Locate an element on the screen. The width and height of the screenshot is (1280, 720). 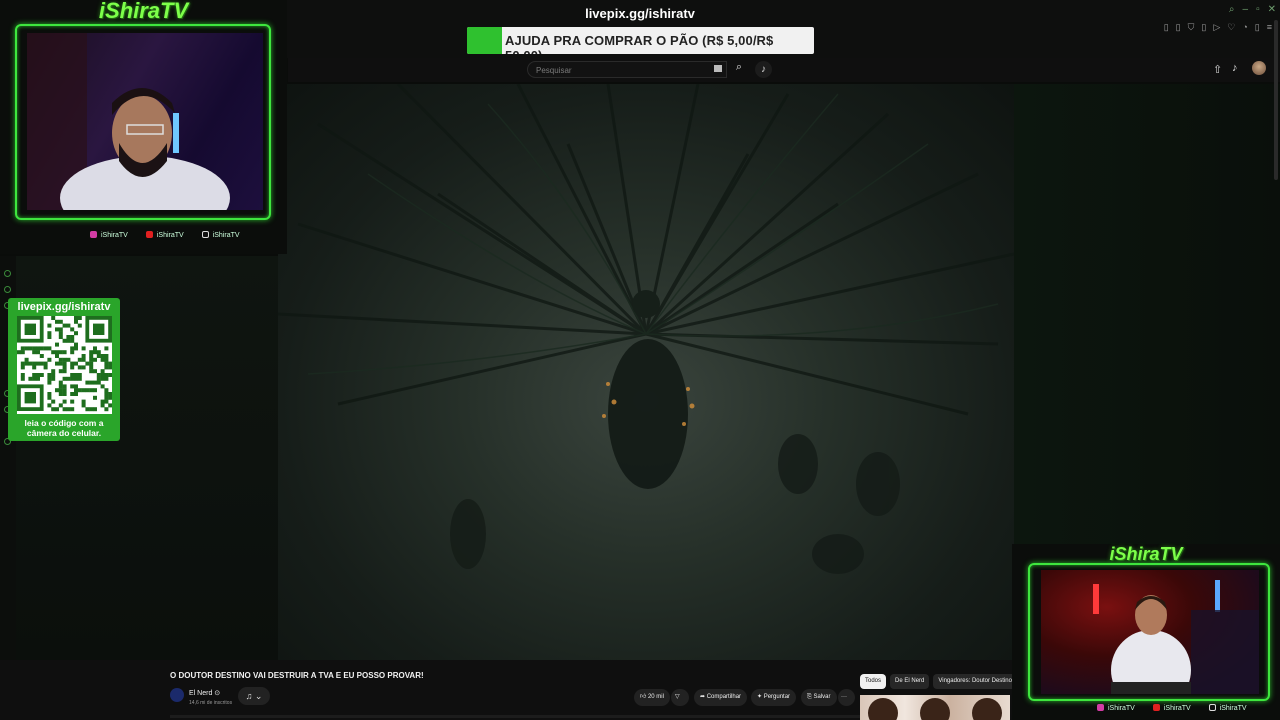
more-actions-button: ··· is located at coordinates (846, 697).